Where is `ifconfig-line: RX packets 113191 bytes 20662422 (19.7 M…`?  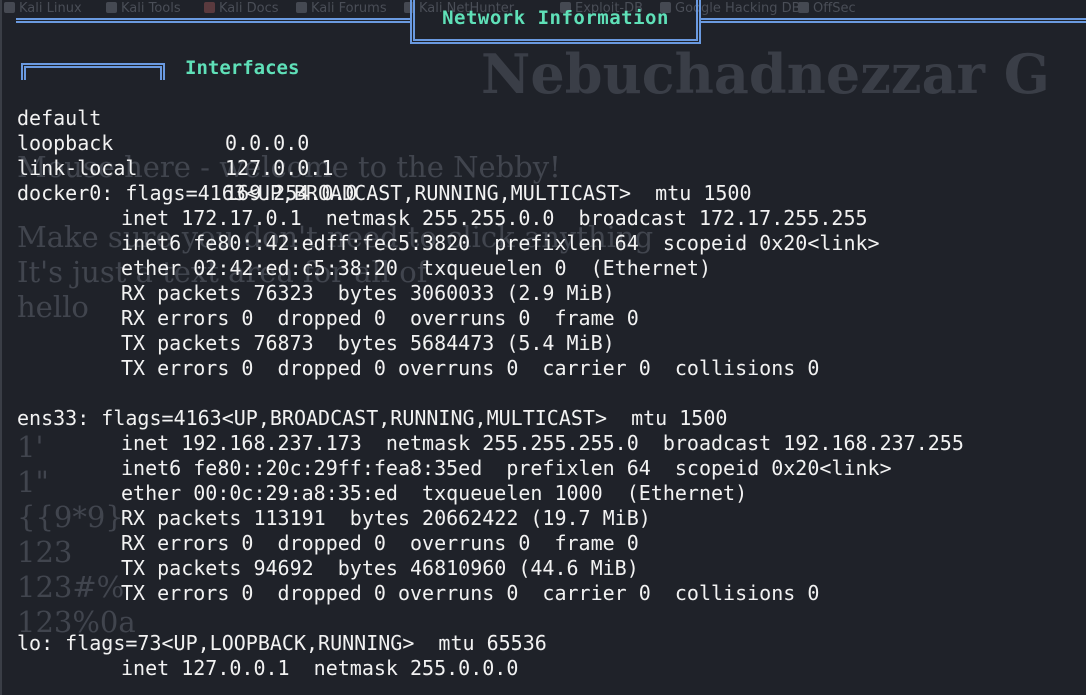 ifconfig-line: RX packets 113191 bytes 20662422 (19.7 M… is located at coordinates (386, 518).